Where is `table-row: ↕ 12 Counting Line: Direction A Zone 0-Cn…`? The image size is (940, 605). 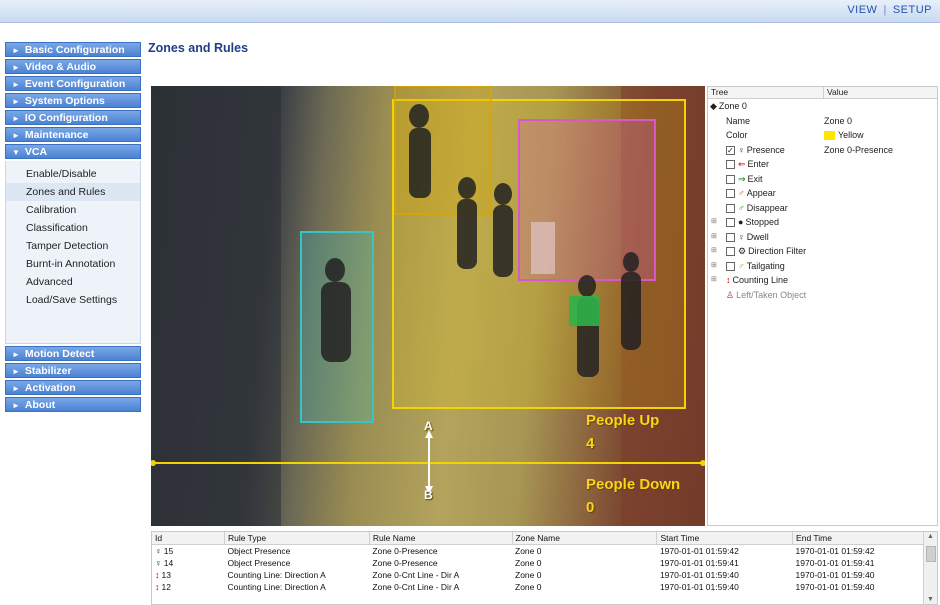 table-row: ↕ 12 Counting Line: Direction A Zone 0-Cn… is located at coordinates (538, 587).